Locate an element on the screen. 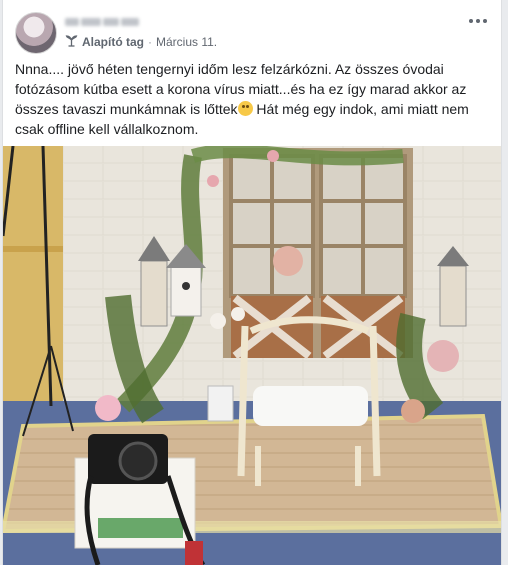 The image size is (508, 565). post-header: Alapító tag · Március 11. is located at coordinates (254, 33).